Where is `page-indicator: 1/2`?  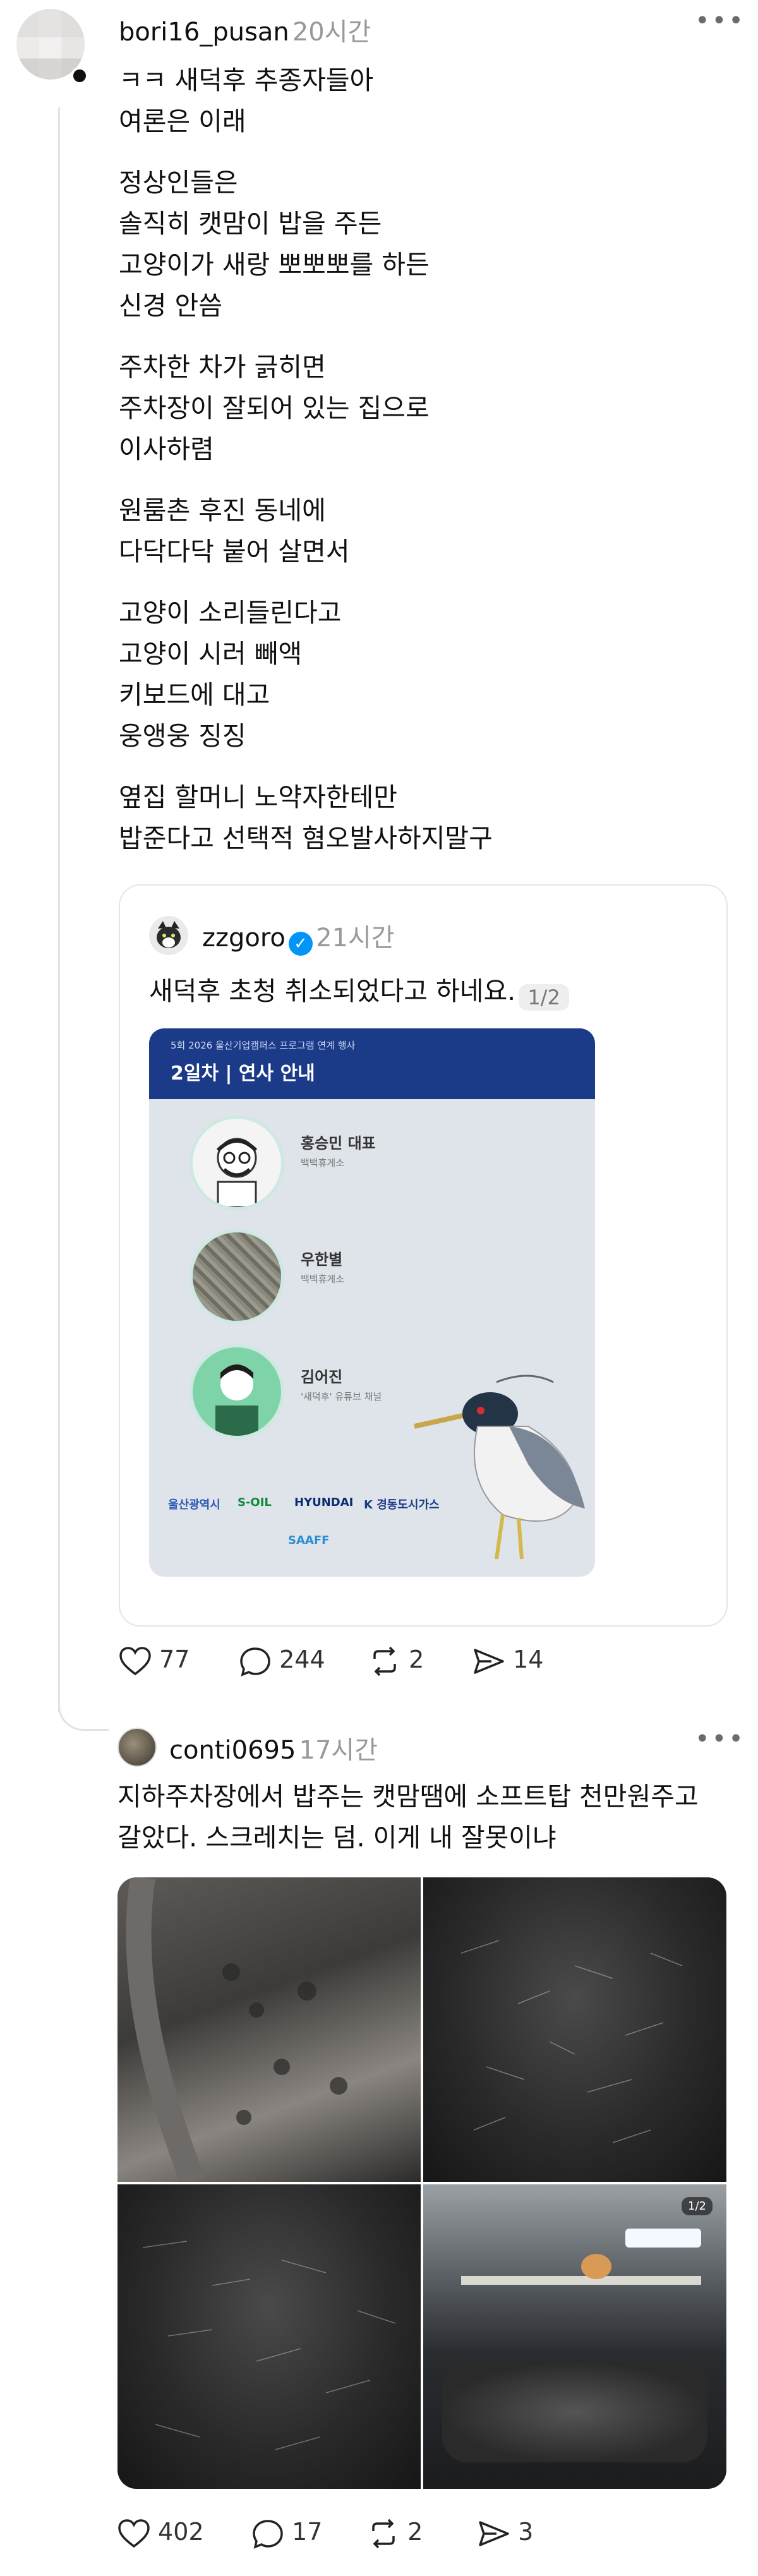 page-indicator: 1/2 is located at coordinates (544, 997).